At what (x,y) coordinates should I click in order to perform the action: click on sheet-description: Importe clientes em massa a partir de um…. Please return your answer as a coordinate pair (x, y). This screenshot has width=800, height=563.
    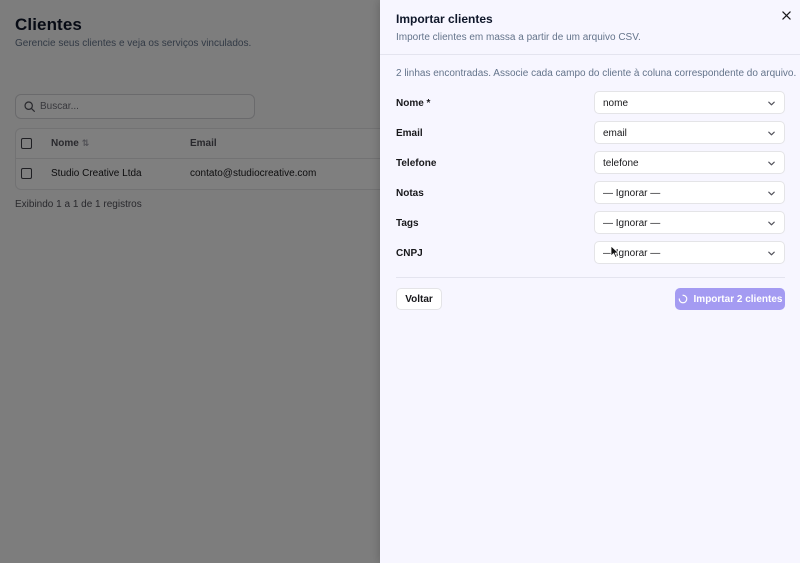
    Looking at the image, I should click on (518, 37).